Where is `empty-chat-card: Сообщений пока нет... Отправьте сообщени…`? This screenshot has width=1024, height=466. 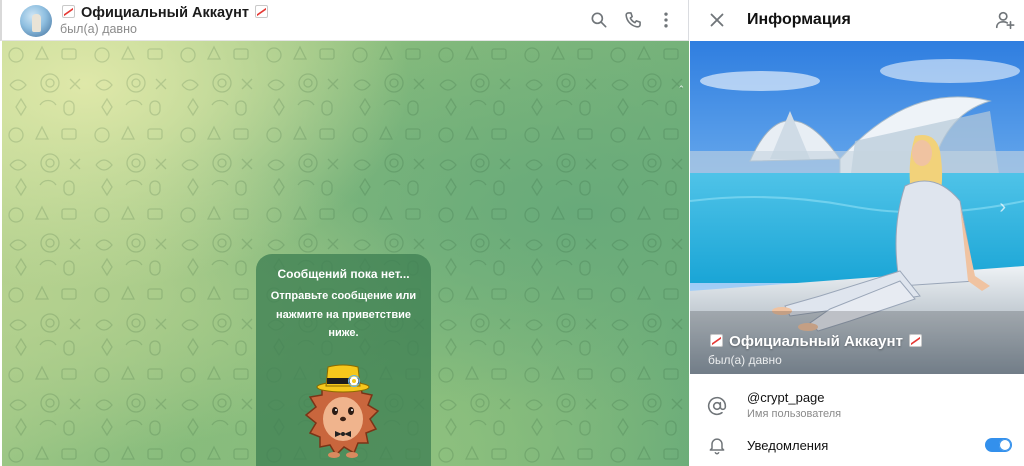
empty-chat-card: Сообщений пока нет... Отправьте сообщени… is located at coordinates (343, 360).